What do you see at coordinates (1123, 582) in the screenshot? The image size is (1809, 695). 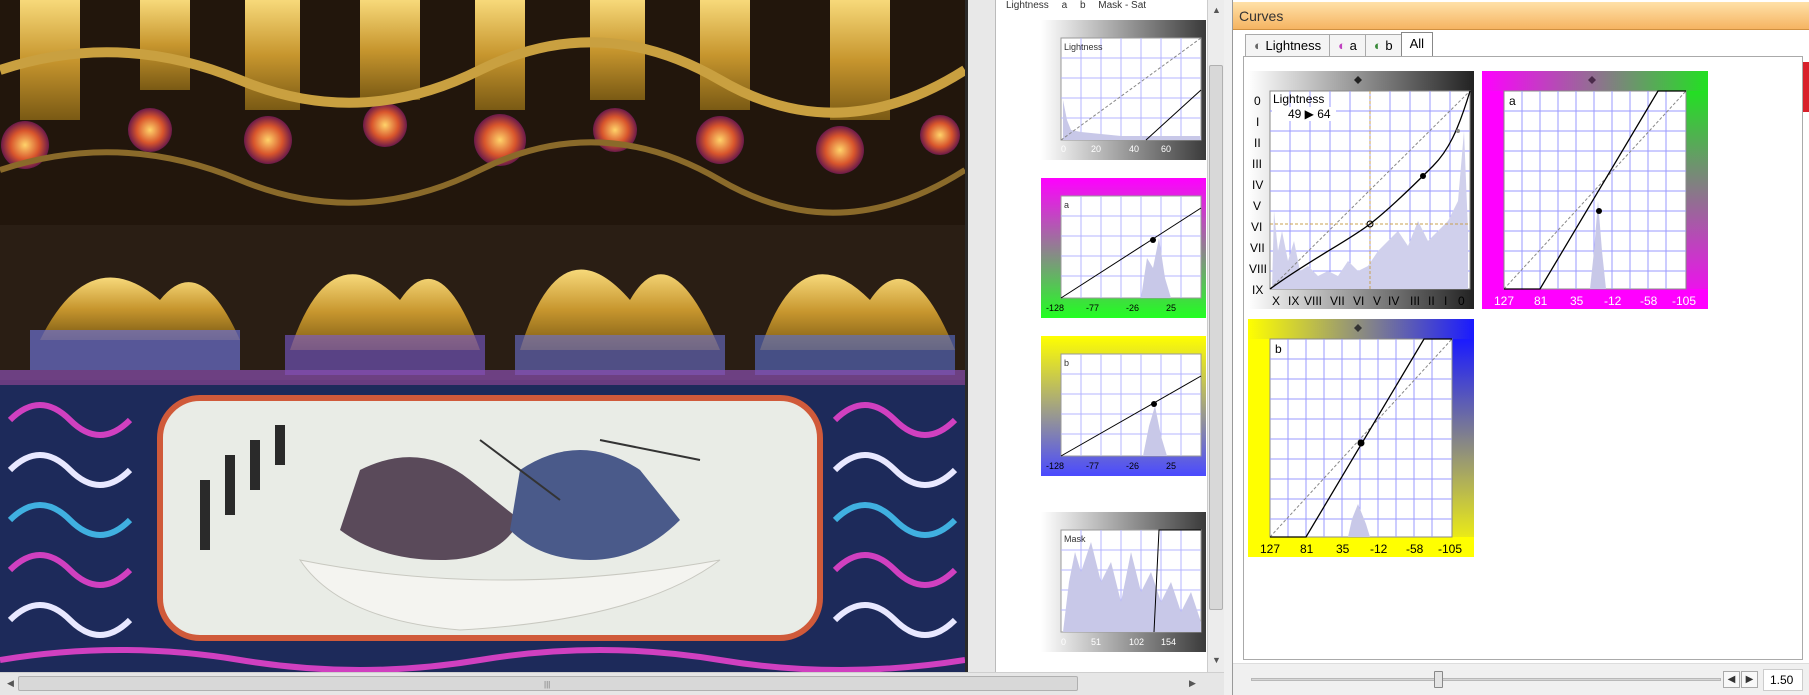 I see `mini-graph-mask: Mask 0 51 102 154` at bounding box center [1123, 582].